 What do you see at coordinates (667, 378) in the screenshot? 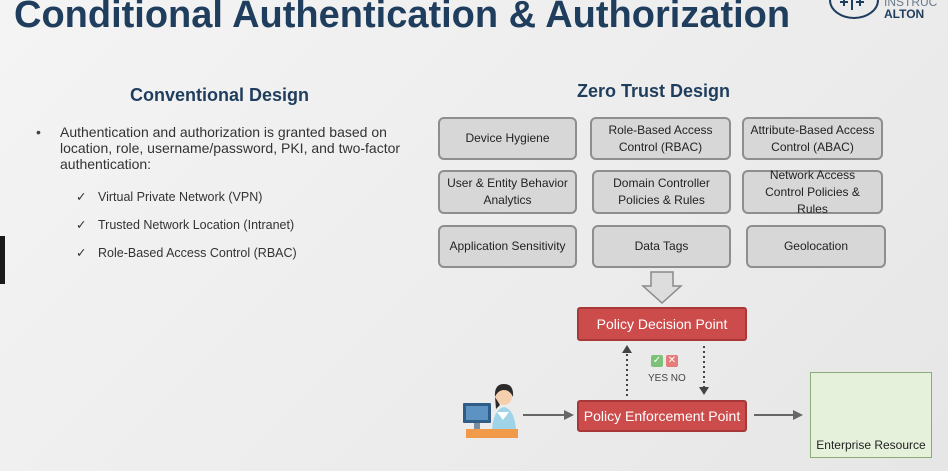
I see `yes-no-label: YES NO` at bounding box center [667, 378].